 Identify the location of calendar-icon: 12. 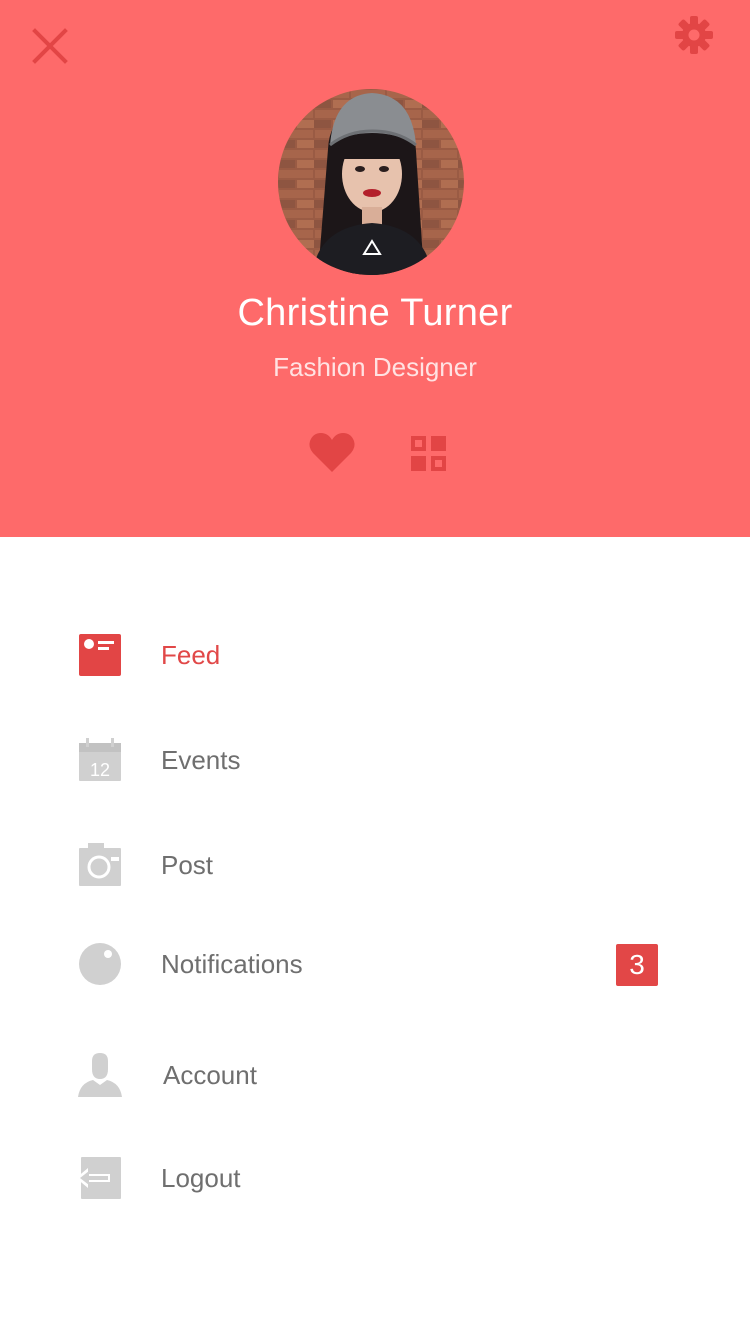
(100, 759).